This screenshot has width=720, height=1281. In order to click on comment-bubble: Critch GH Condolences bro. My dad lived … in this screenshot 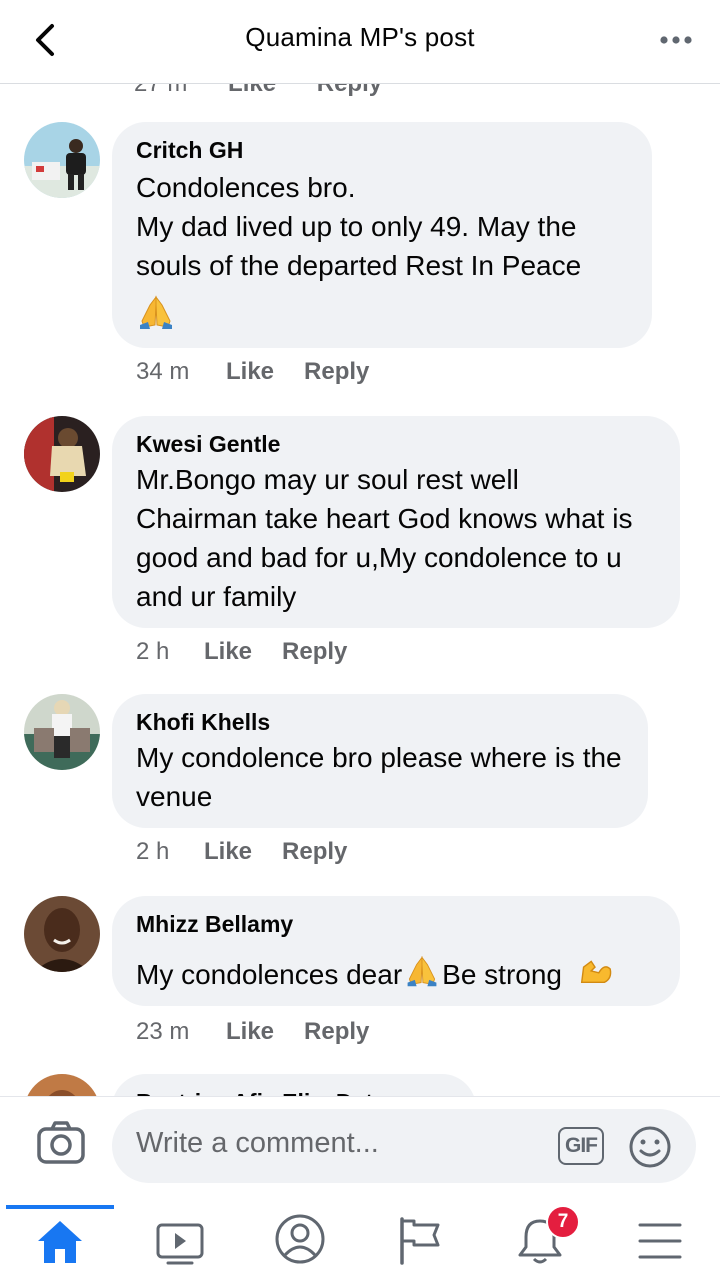, I will do `click(382, 235)`.